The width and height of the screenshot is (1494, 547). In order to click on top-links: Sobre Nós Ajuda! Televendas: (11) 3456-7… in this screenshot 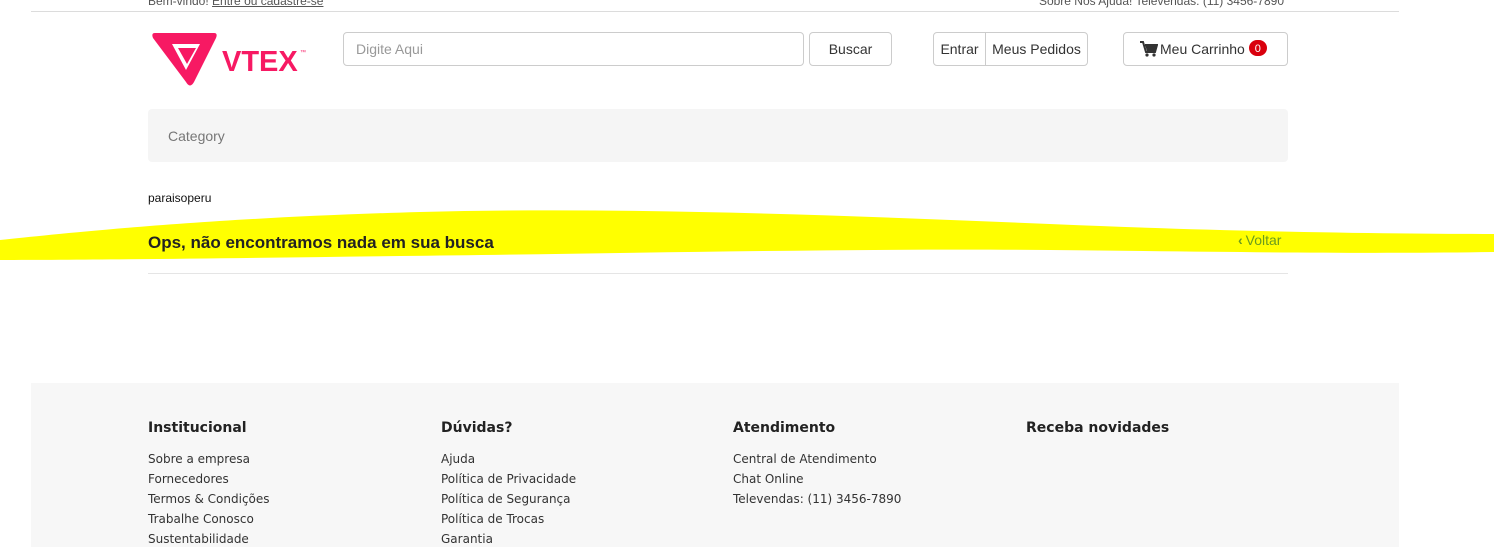, I will do `click(1161, 4)`.